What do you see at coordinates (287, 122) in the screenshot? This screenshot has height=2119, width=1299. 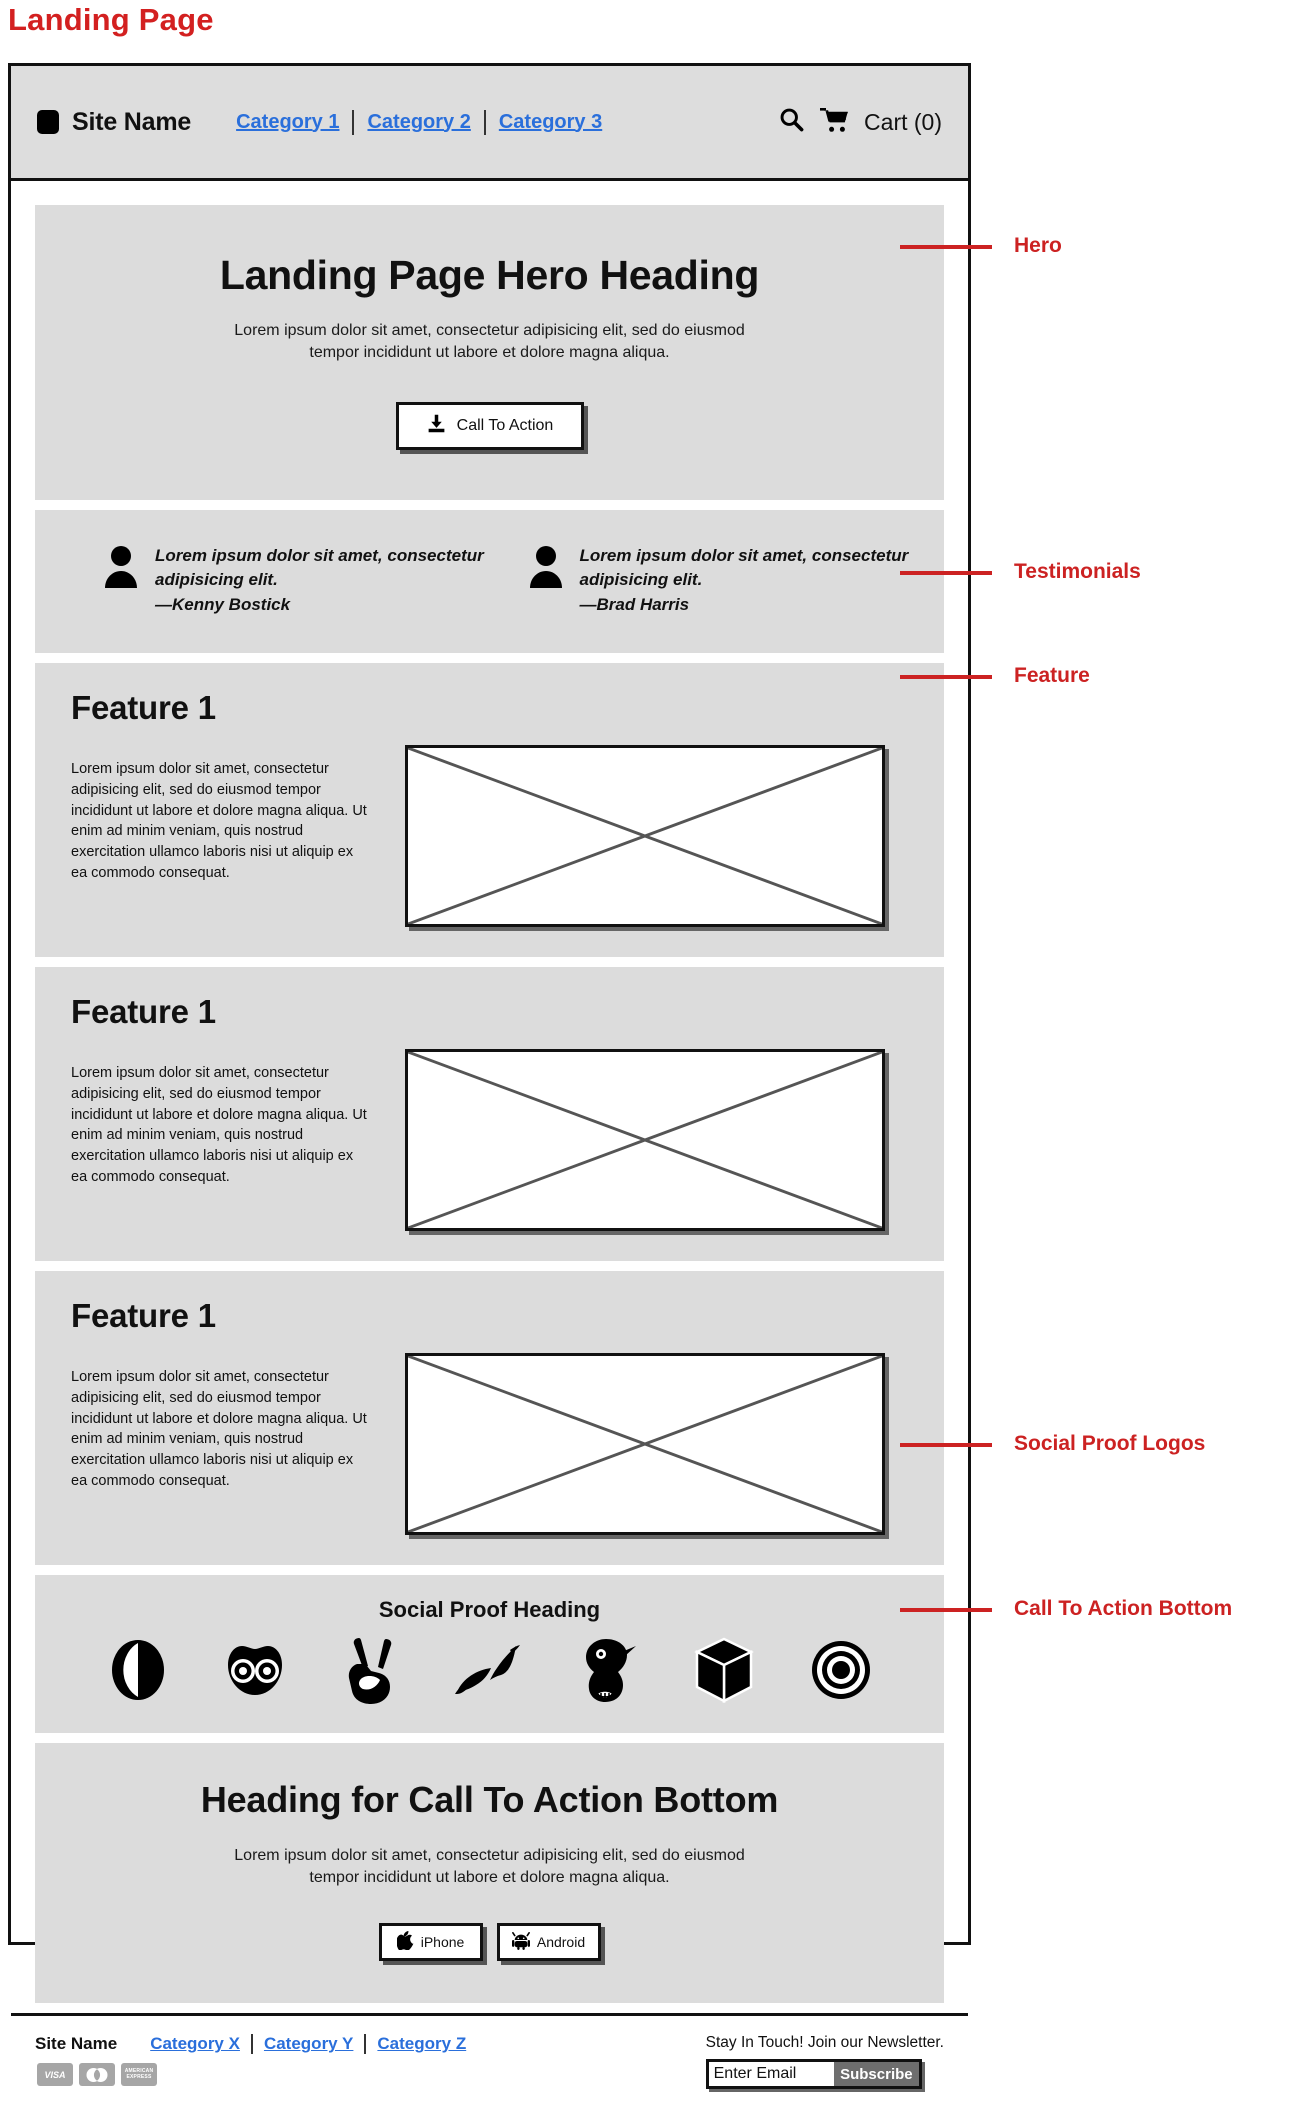 I see `nav-link-category-1: Category 1` at bounding box center [287, 122].